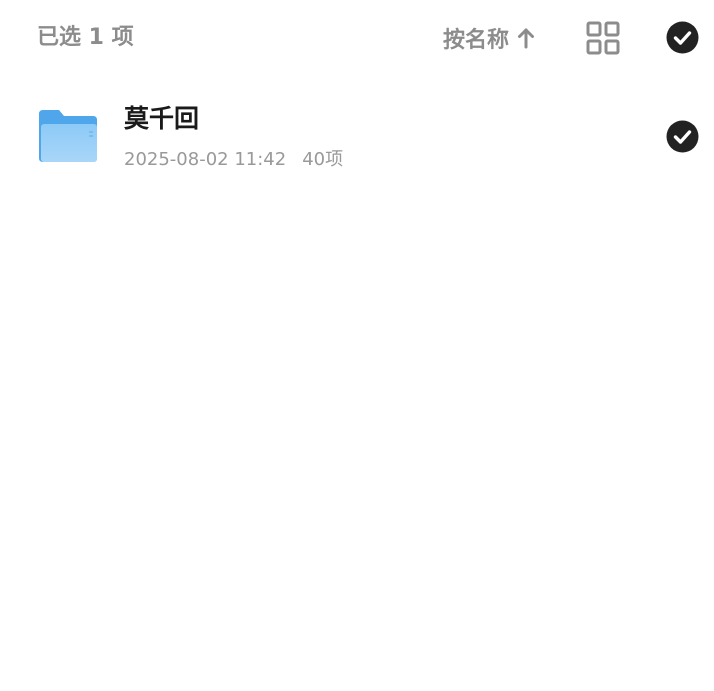 Image resolution: width=714 pixels, height=691 pixels. Describe the element at coordinates (682, 136) in the screenshot. I see `check-circle-icon` at that location.